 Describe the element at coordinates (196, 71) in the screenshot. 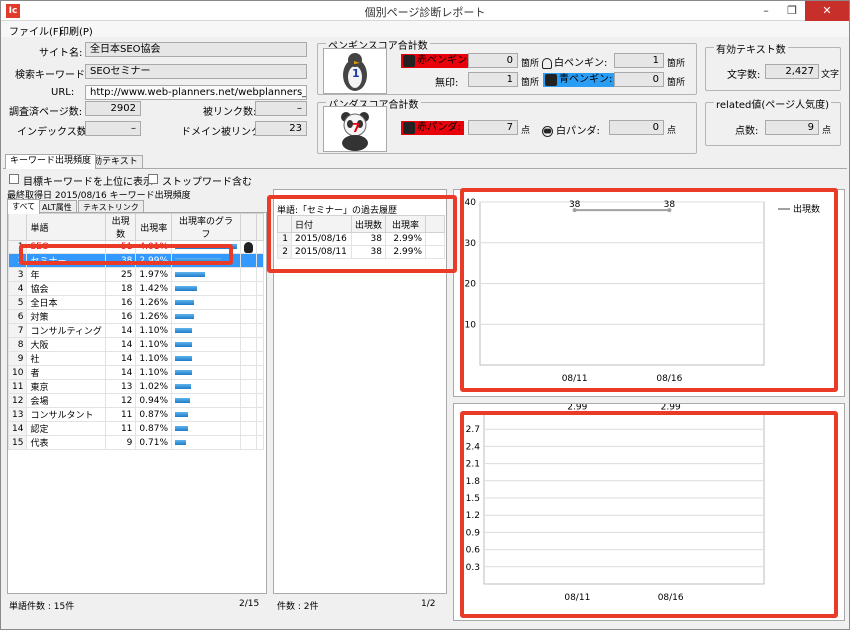

I see `keyword-field: SEOセミナー` at that location.